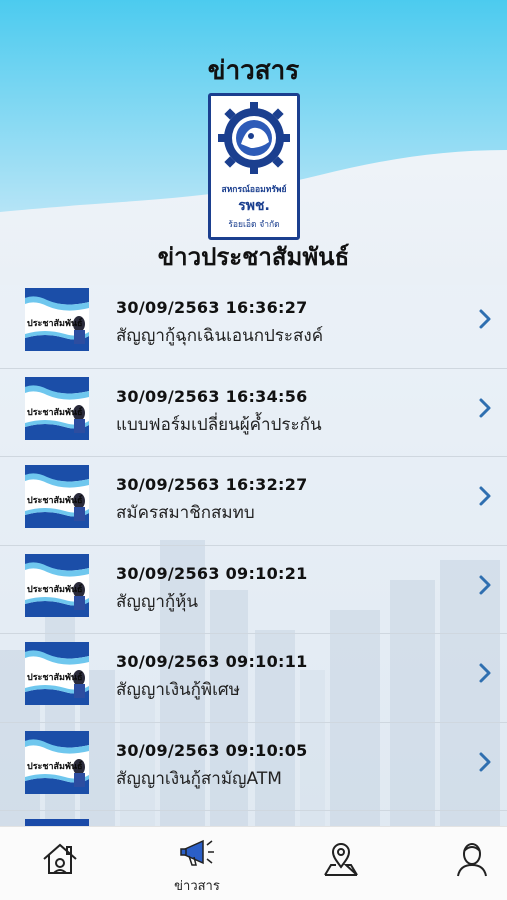 Image resolution: width=507 pixels, height=900 pixels. I want to click on news-date: 30/09/2563 16:34:56, so click(212, 396).